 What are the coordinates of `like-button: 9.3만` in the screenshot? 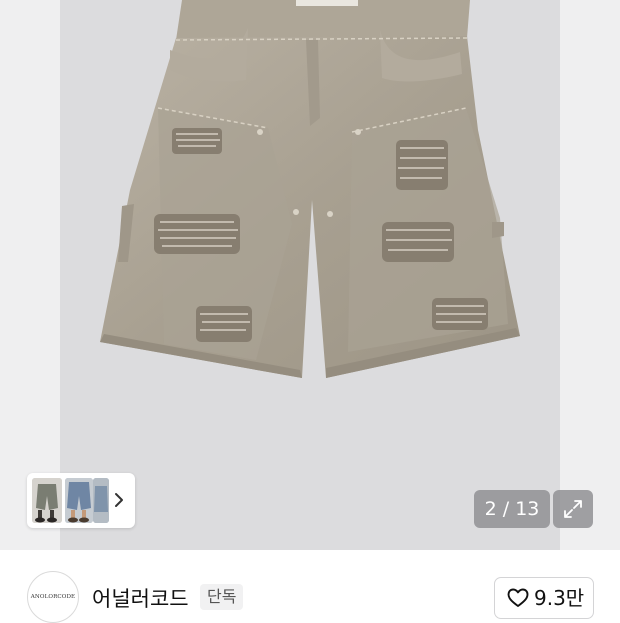 It's located at (544, 598).